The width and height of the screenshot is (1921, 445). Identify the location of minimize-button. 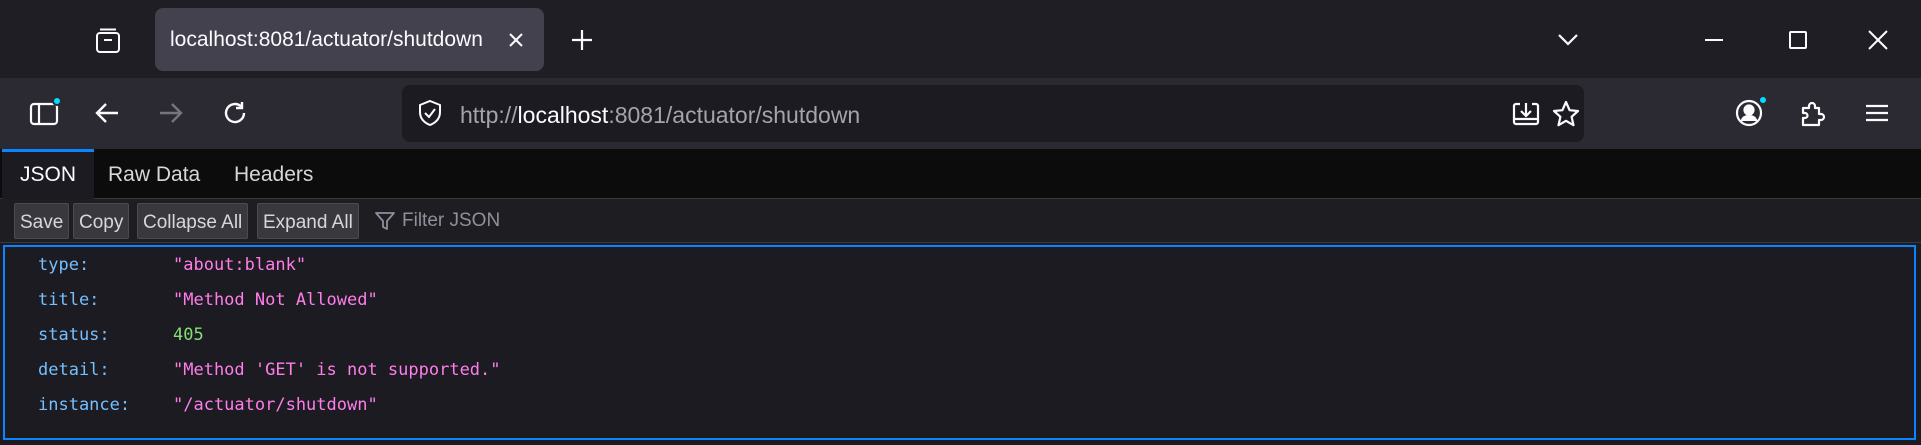
(1714, 40).